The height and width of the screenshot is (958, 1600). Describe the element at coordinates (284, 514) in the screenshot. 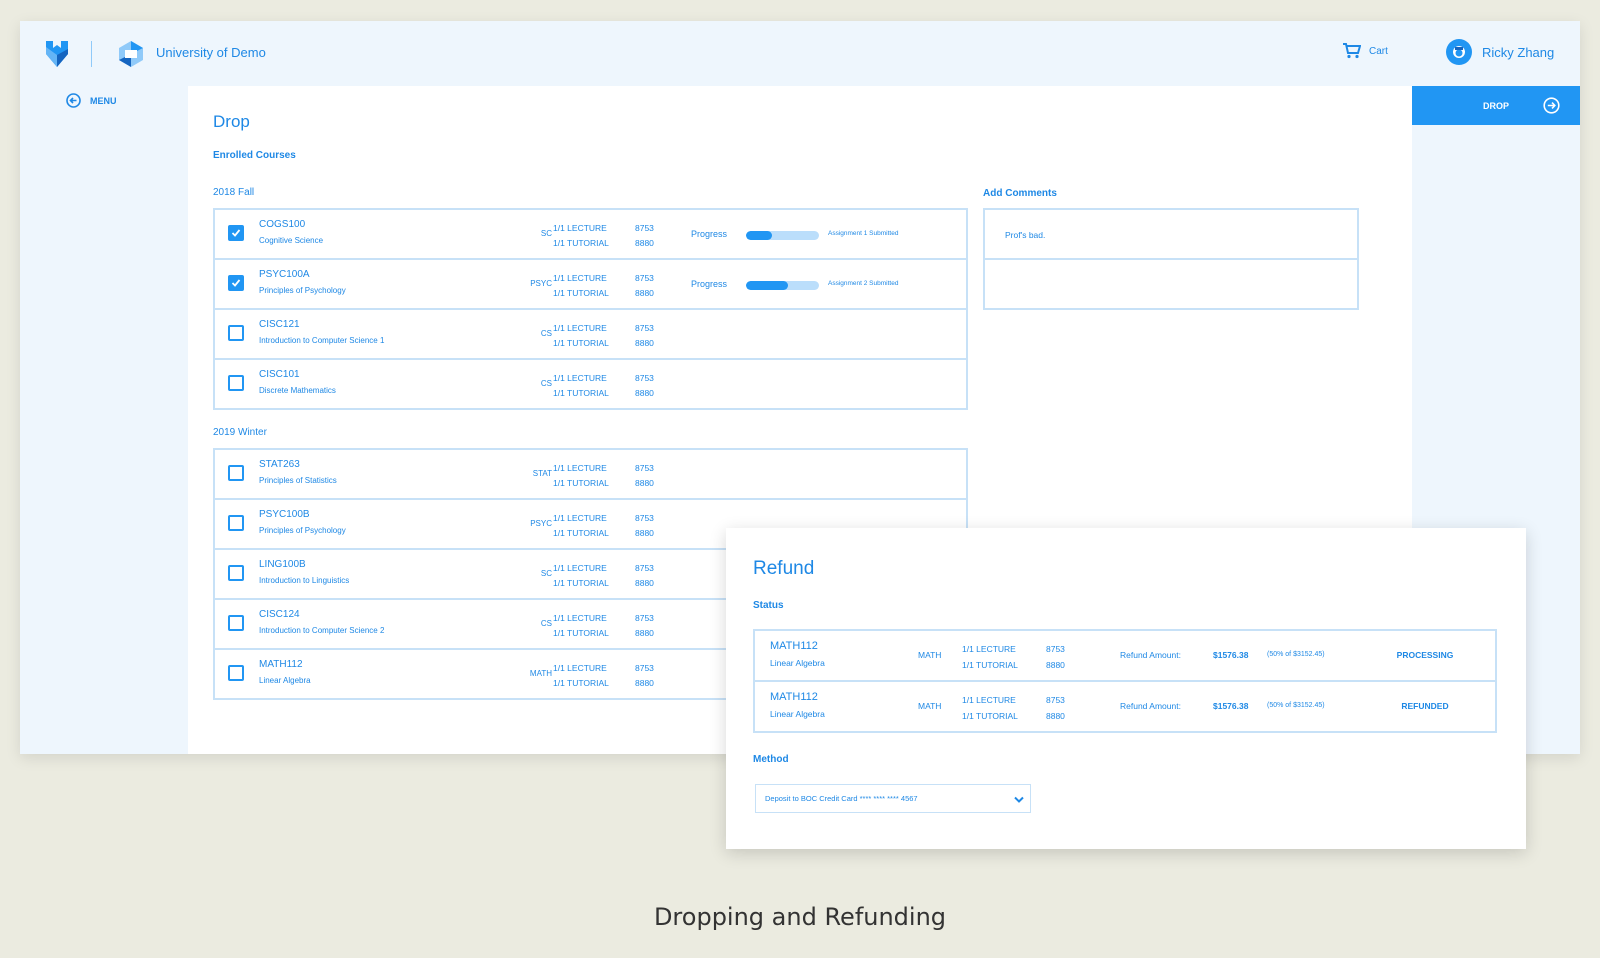

I see `course-code: PSYC100B` at that location.